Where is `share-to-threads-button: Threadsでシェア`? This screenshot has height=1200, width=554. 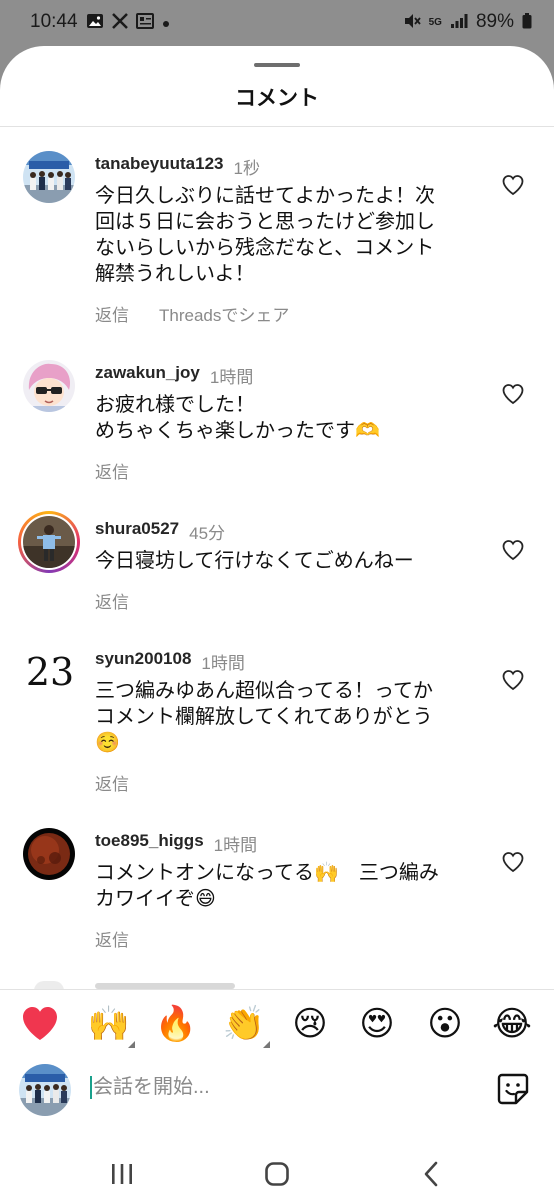 share-to-threads-button: Threadsでシェア is located at coordinates (224, 313).